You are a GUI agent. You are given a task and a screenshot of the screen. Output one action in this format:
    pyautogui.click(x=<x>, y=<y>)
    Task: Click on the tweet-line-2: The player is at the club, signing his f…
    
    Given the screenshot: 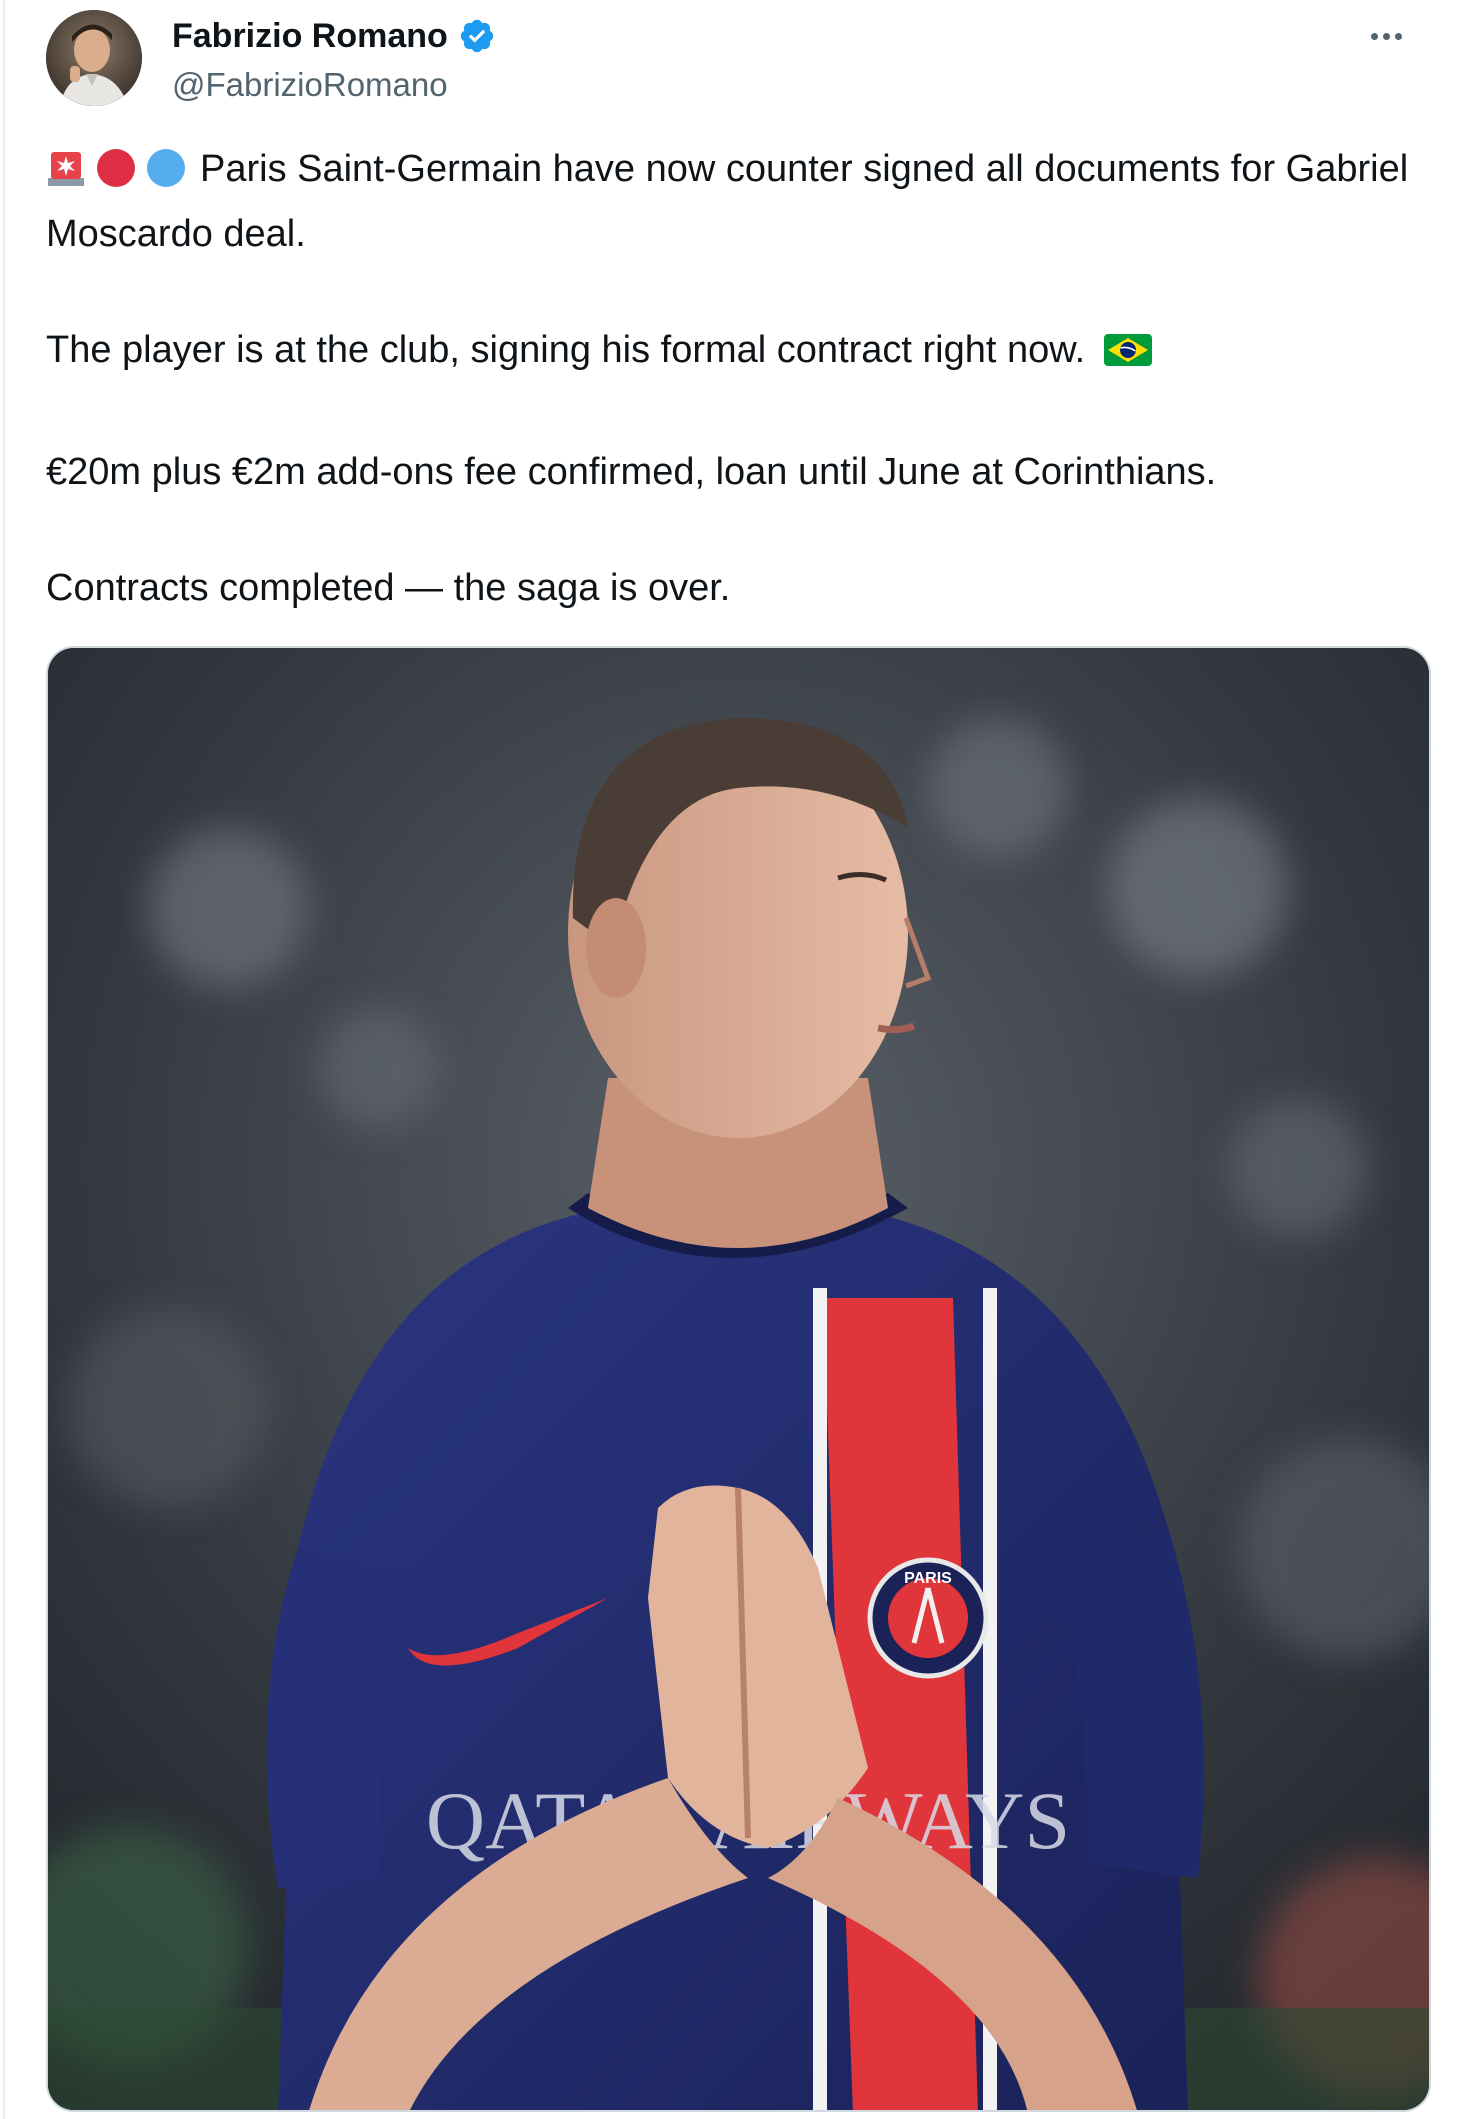 What is the action you would take?
    pyautogui.click(x=566, y=350)
    